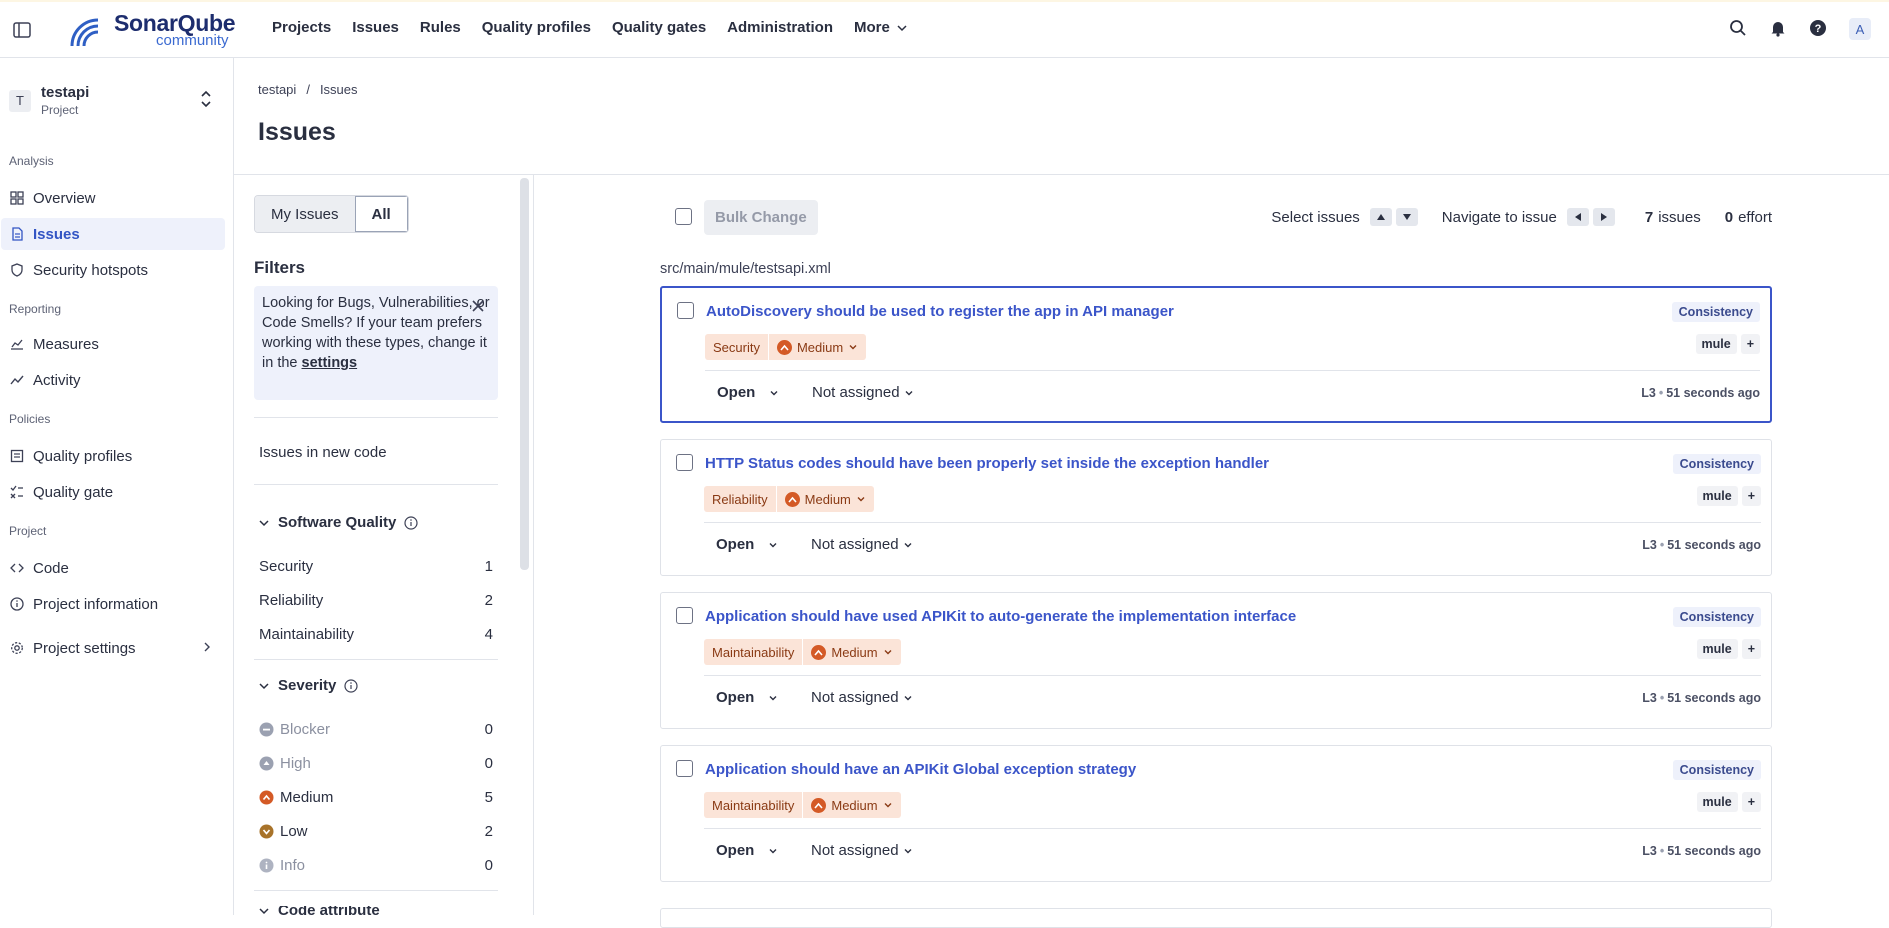 This screenshot has height=928, width=1889. What do you see at coordinates (1738, 29) in the screenshot?
I see `search-icon` at bounding box center [1738, 29].